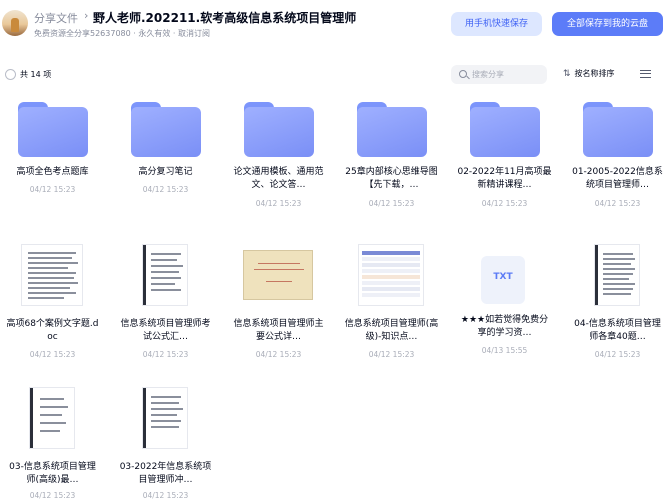 This screenshot has width=671, height=500. I want to click on breadcrumb-share-files: 分享文件, so click(56, 18).